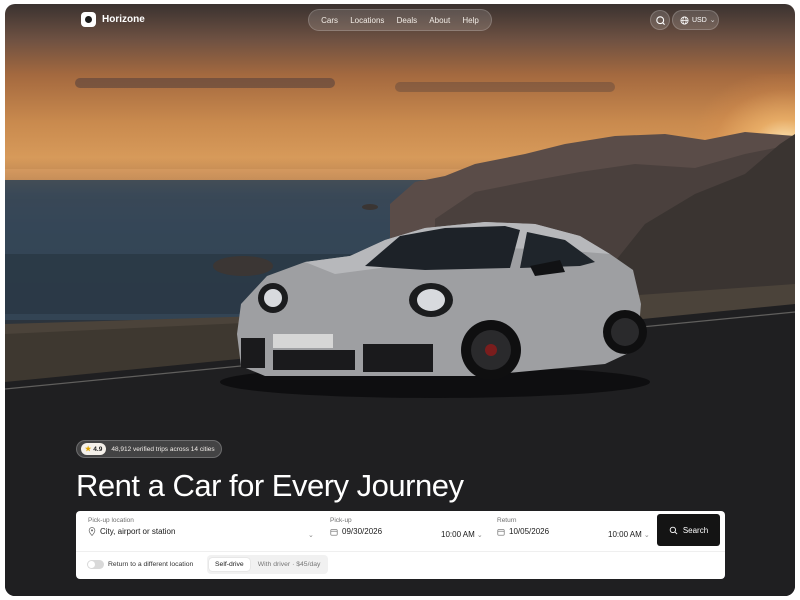 Image resolution: width=800 pixels, height=600 pixels. I want to click on pickup-date-field: Pick-up 09/30/2026, so click(356, 526).